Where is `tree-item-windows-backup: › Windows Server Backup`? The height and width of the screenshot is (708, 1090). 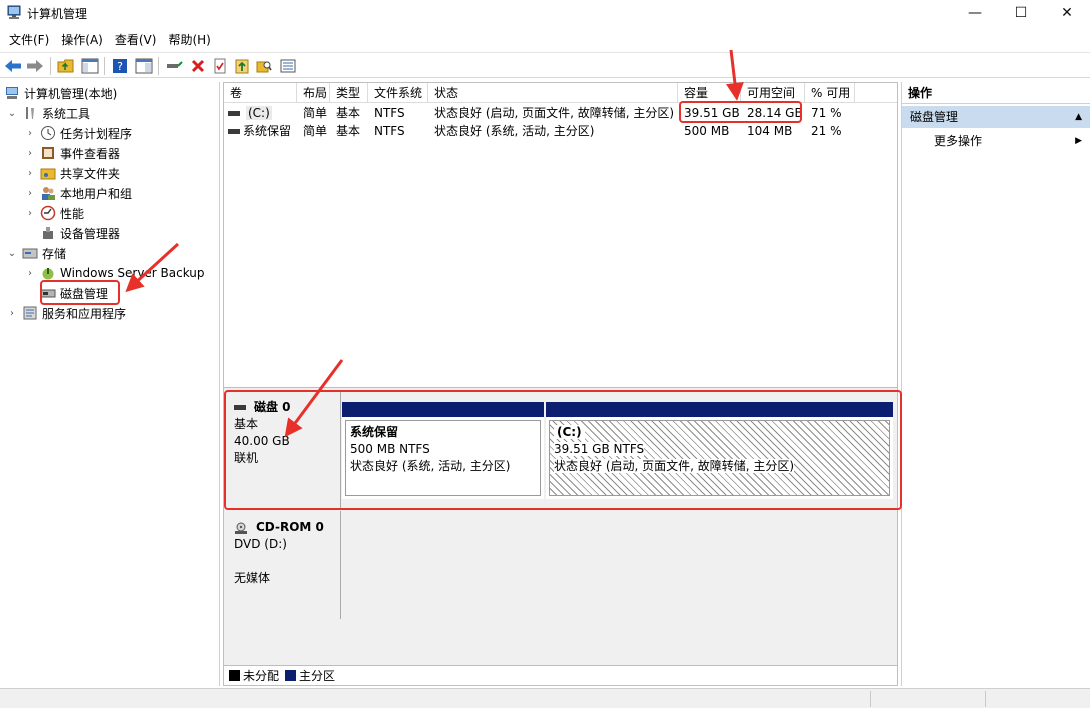
tree-item-windows-backup: › Windows Server Backup is located at coordinates (114, 273).